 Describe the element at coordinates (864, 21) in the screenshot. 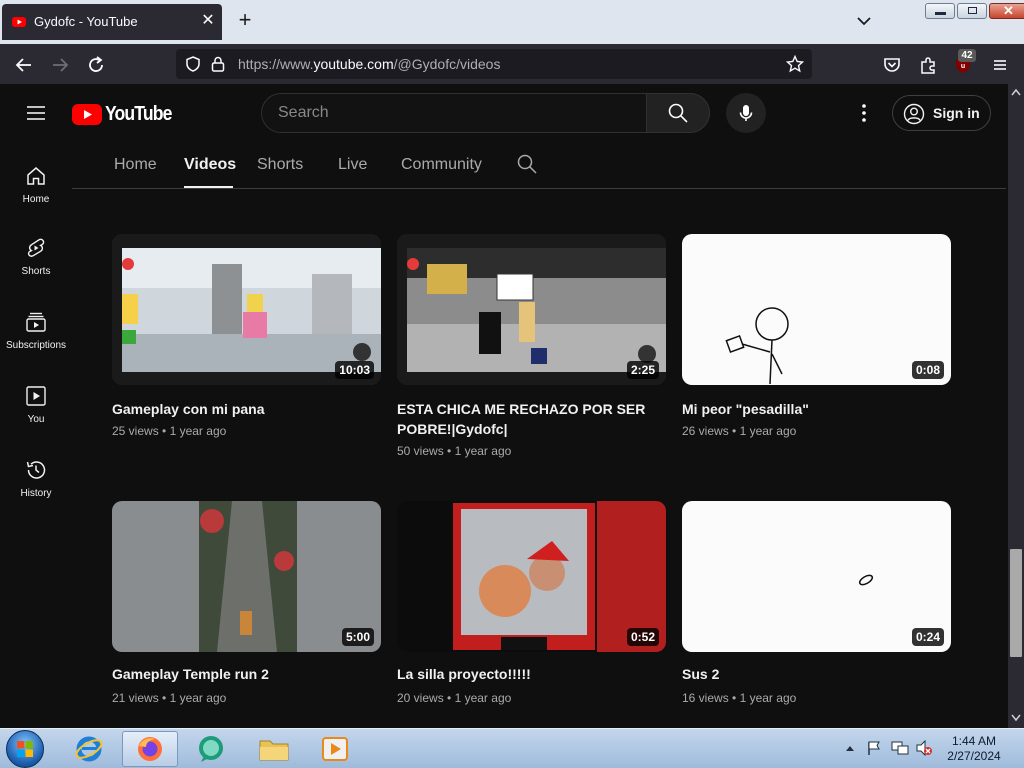

I see `list-all-tabs-icon` at that location.